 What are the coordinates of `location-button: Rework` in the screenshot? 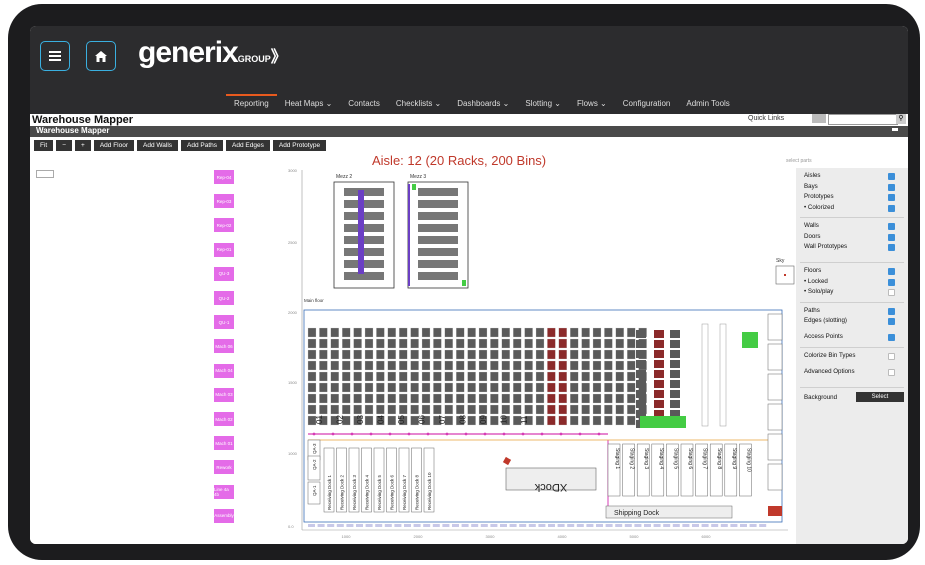 It's located at (224, 467).